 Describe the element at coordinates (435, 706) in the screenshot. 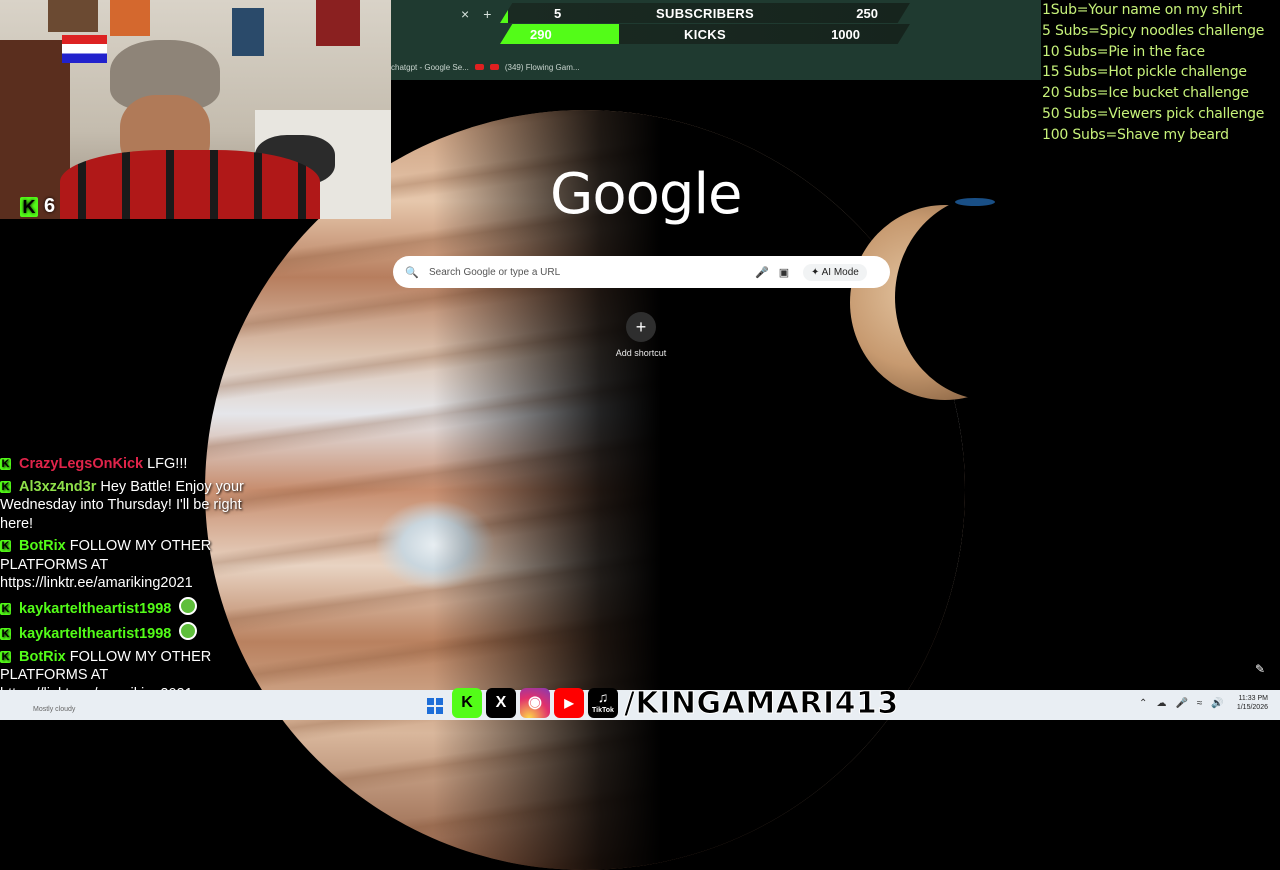

I see `windows-start-icon` at that location.